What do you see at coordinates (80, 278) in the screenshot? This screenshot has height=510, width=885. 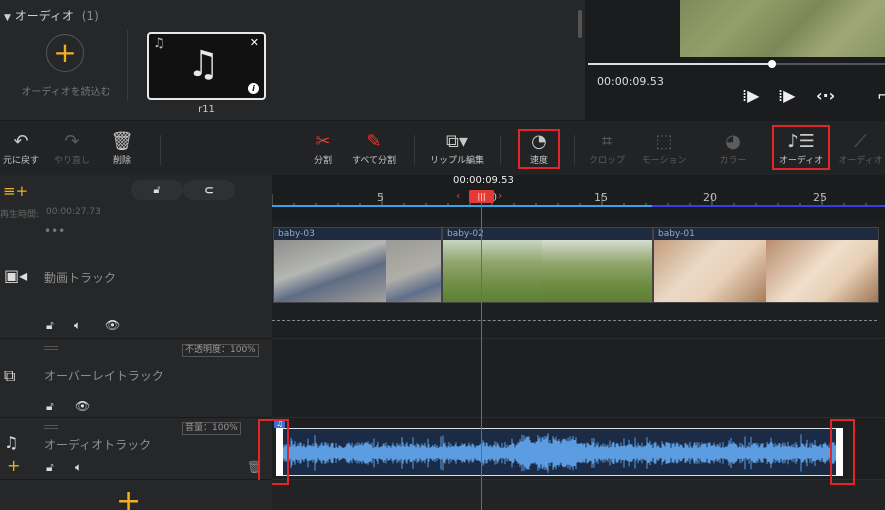 I see `video-track-name: 動画トラック` at bounding box center [80, 278].